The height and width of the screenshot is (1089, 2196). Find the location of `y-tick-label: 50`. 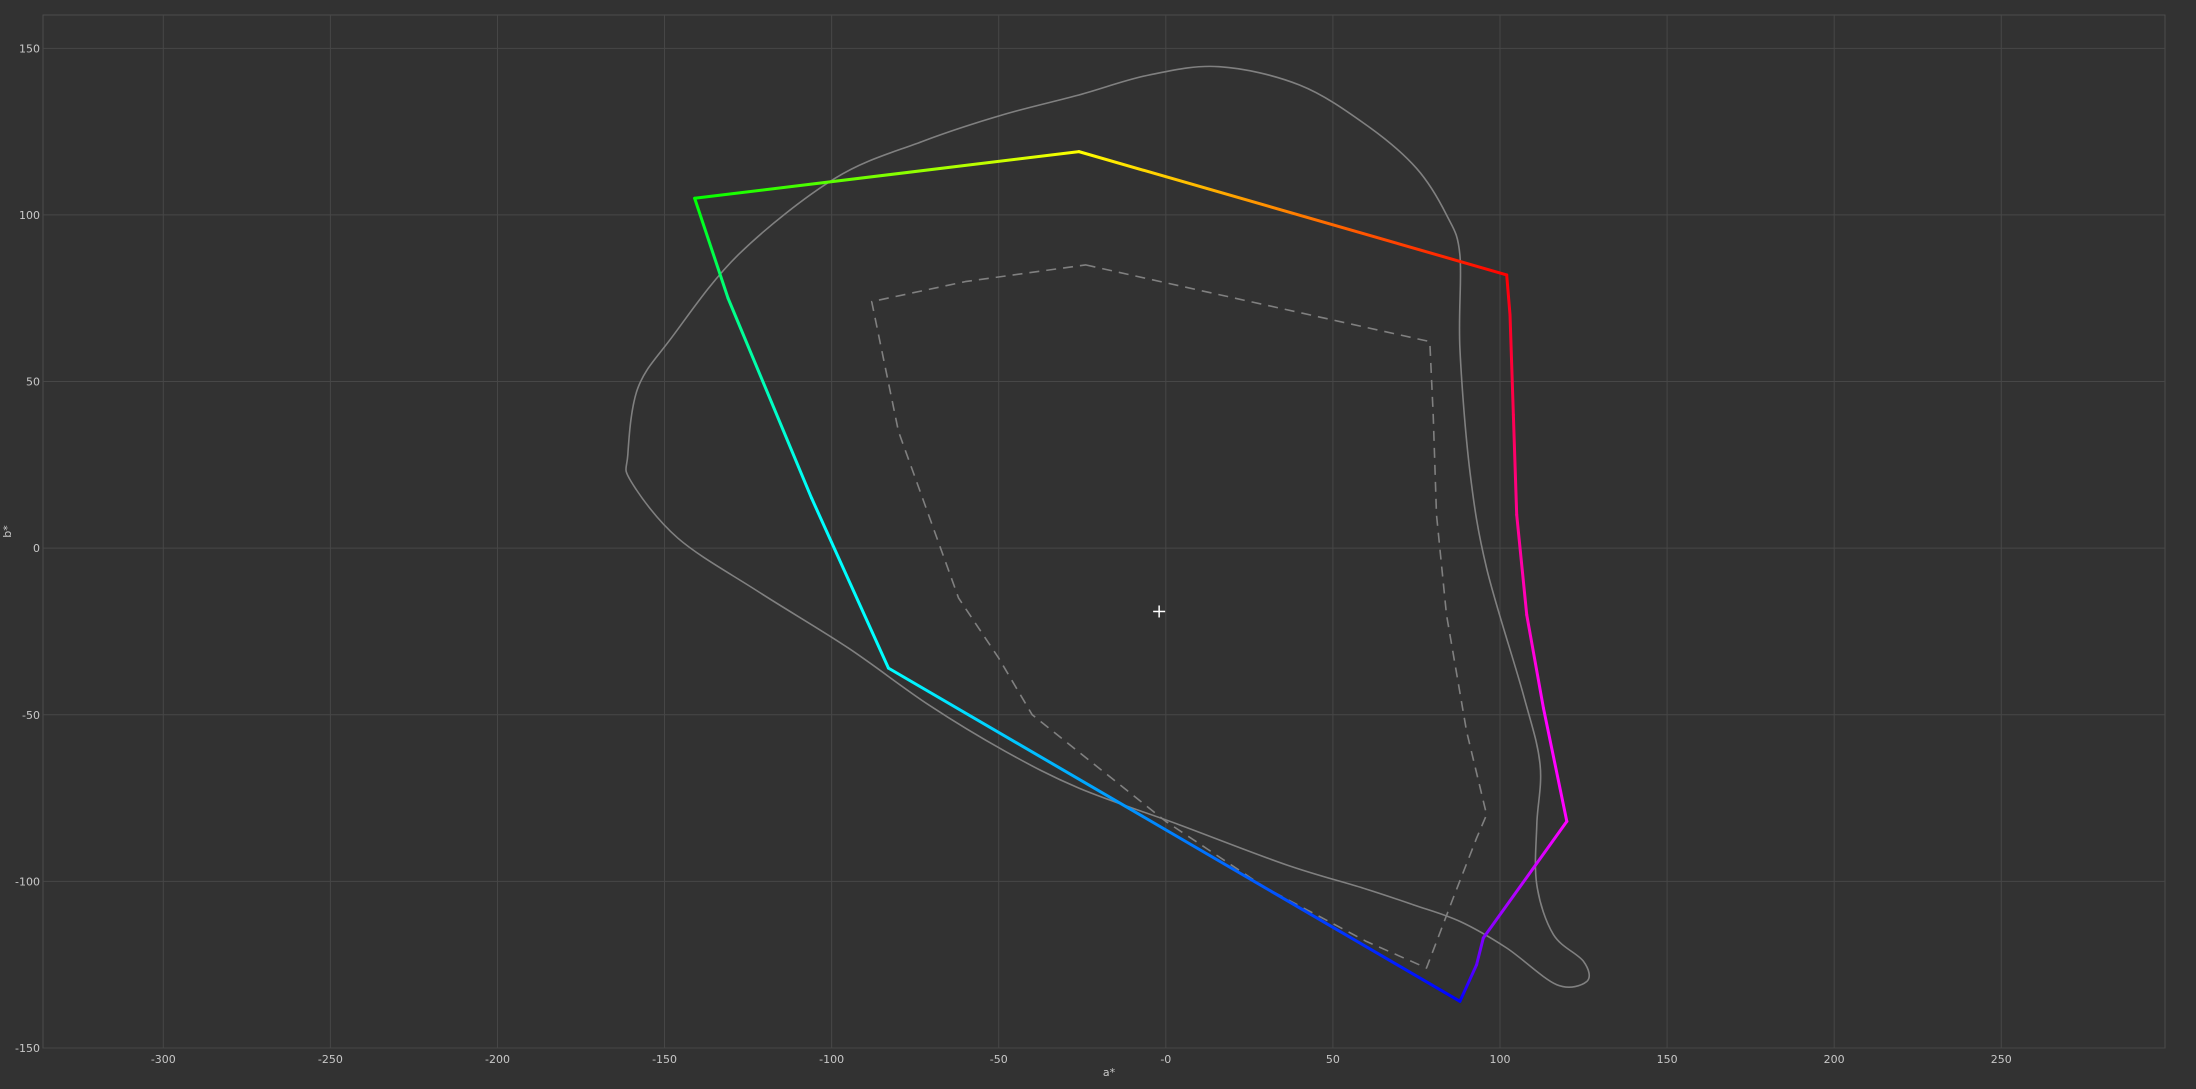

y-tick-label: 50 is located at coordinates (33, 382).